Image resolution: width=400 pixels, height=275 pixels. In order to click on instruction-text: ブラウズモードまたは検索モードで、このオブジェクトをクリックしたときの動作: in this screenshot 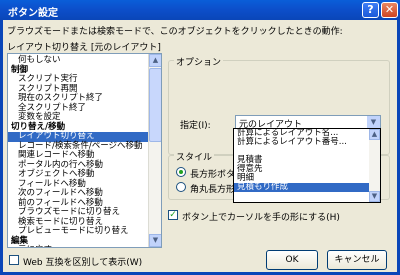, I will do `click(175, 32)`.